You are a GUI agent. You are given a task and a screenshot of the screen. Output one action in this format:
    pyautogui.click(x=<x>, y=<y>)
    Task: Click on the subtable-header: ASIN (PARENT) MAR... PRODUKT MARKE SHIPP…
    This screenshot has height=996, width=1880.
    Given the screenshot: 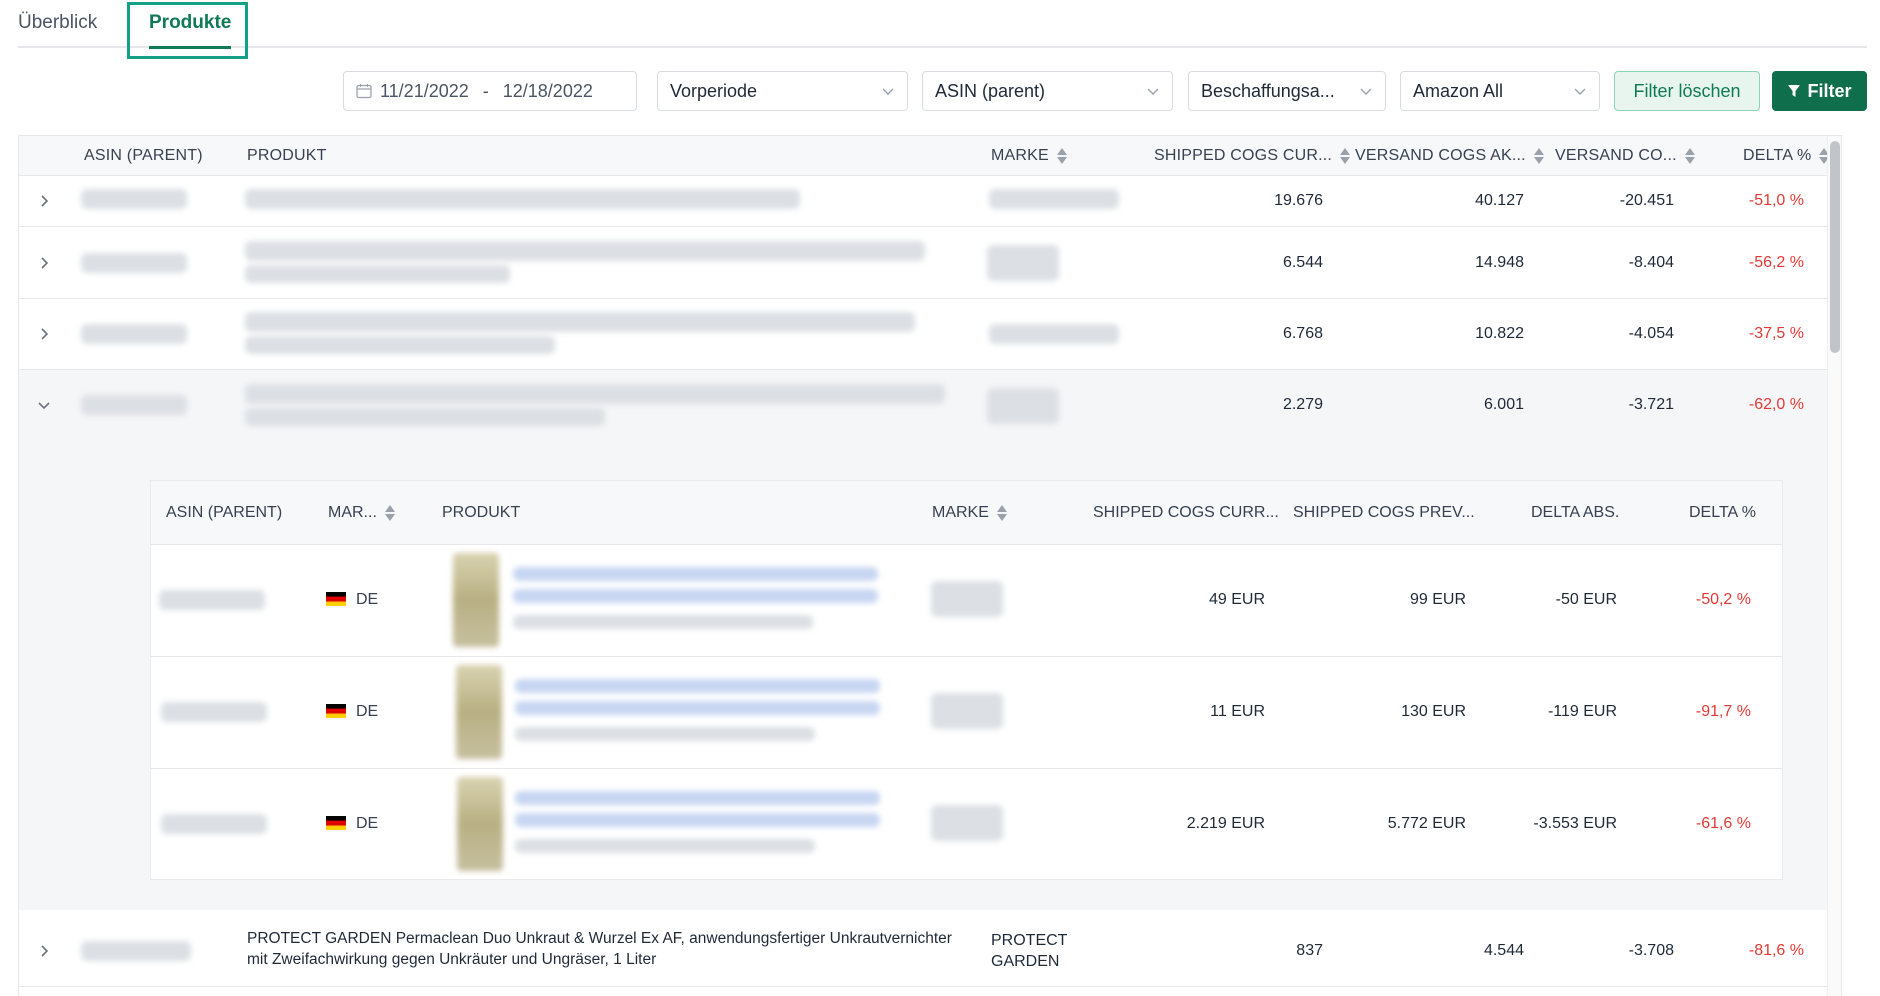 What is the action you would take?
    pyautogui.click(x=966, y=513)
    